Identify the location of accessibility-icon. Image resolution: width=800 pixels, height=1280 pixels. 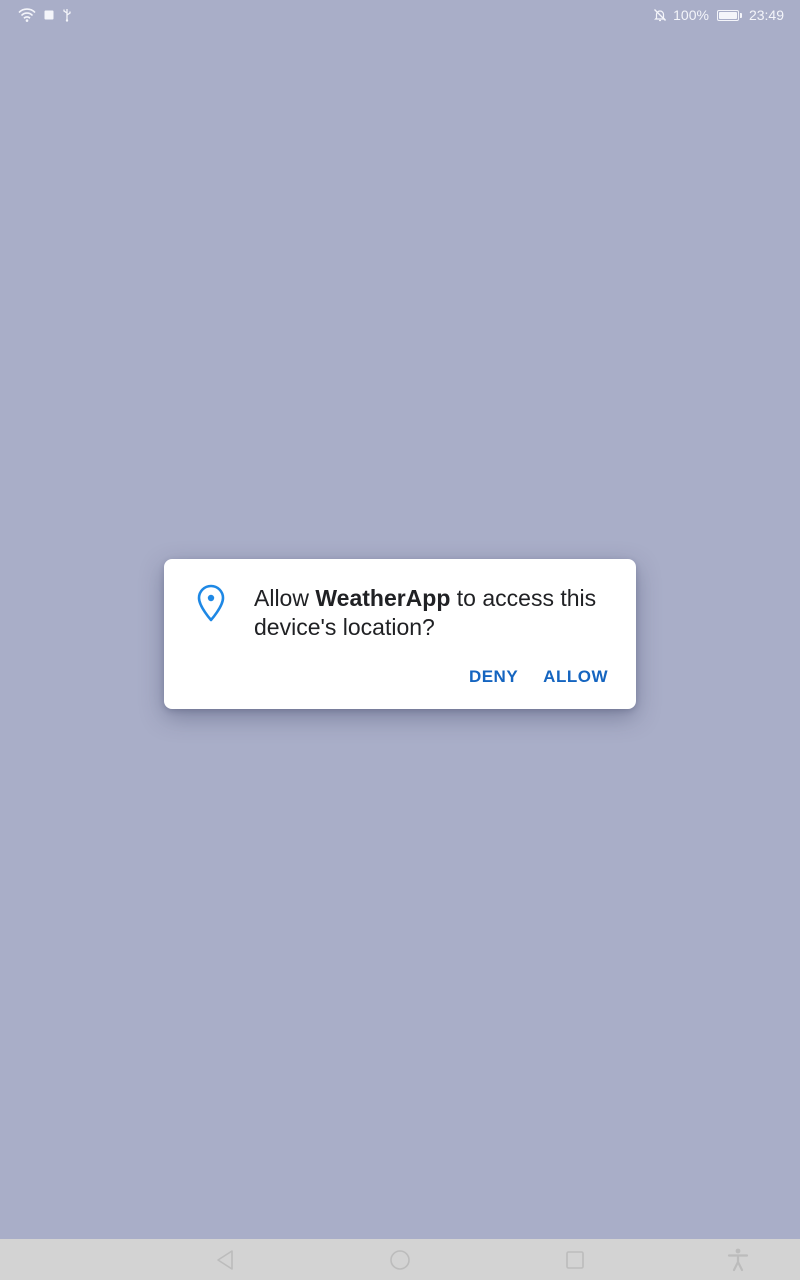
(738, 1260).